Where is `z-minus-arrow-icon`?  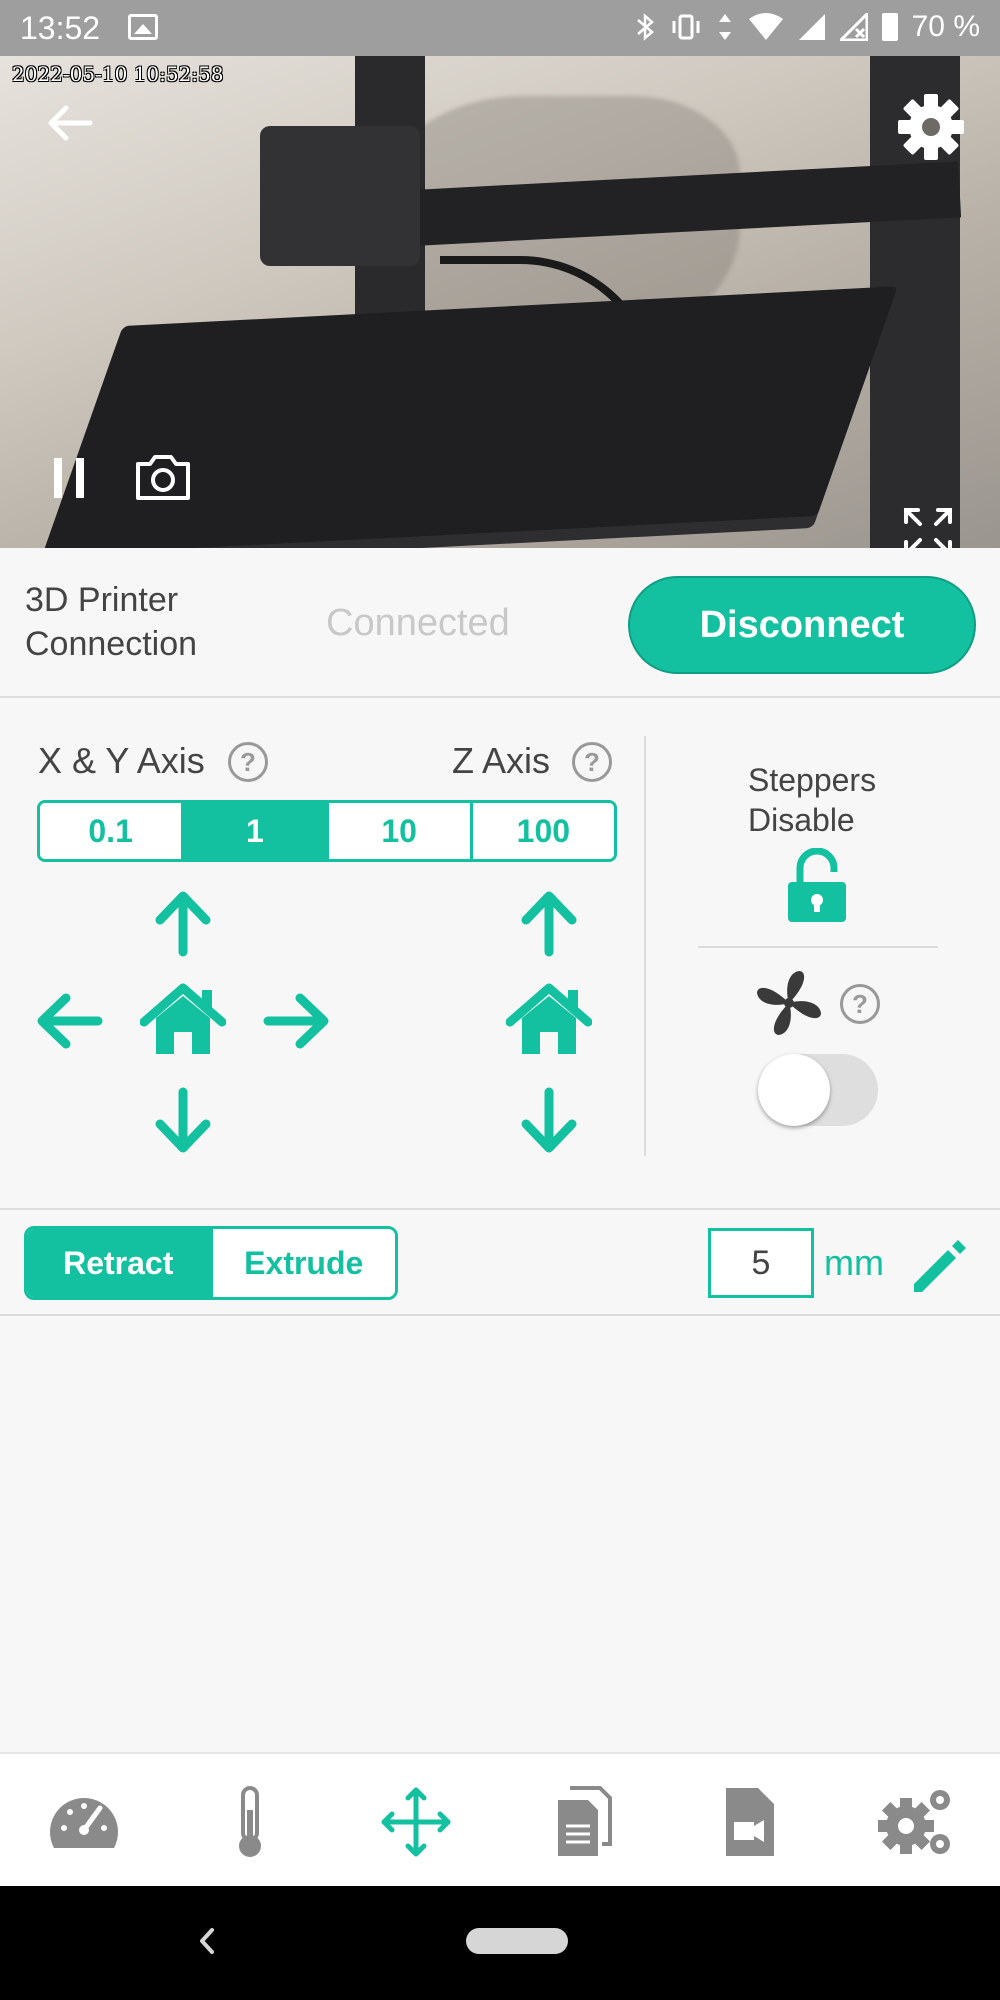 z-minus-arrow-icon is located at coordinates (549, 1121).